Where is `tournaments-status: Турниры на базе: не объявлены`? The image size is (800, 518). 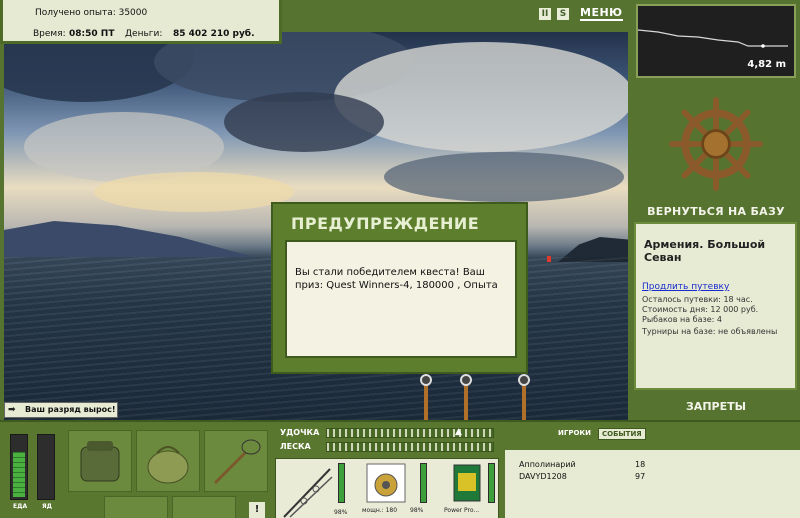
tournaments-status: Турниры на базе: не объявлены is located at coordinates (710, 331).